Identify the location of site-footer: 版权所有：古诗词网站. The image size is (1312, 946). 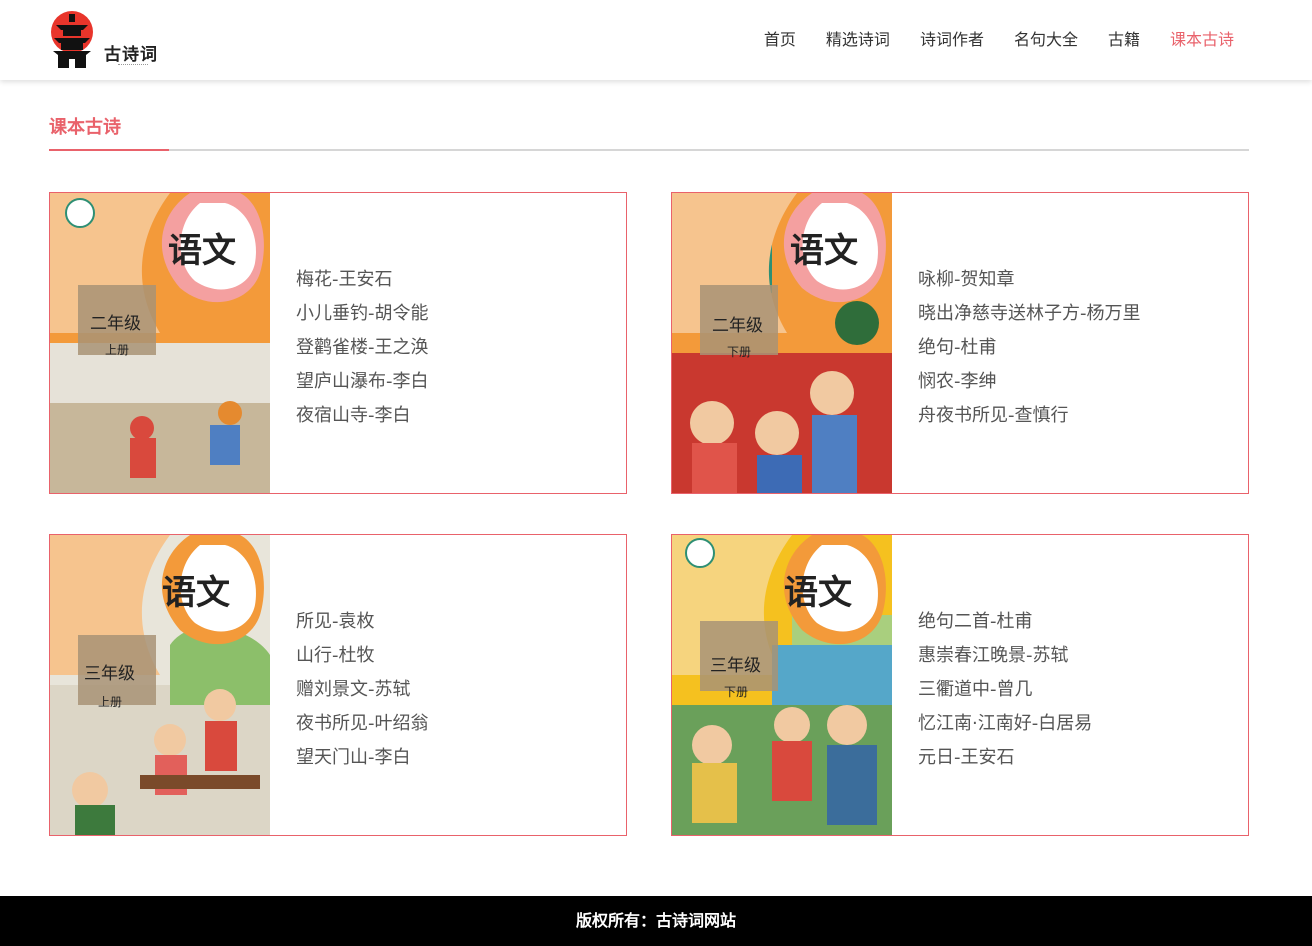
(656, 921).